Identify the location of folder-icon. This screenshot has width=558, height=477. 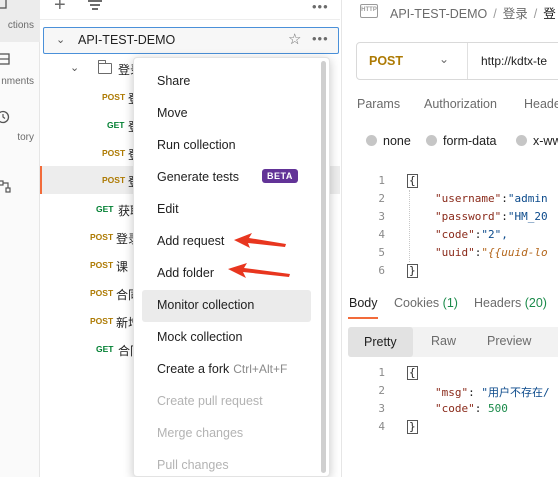
(105, 67).